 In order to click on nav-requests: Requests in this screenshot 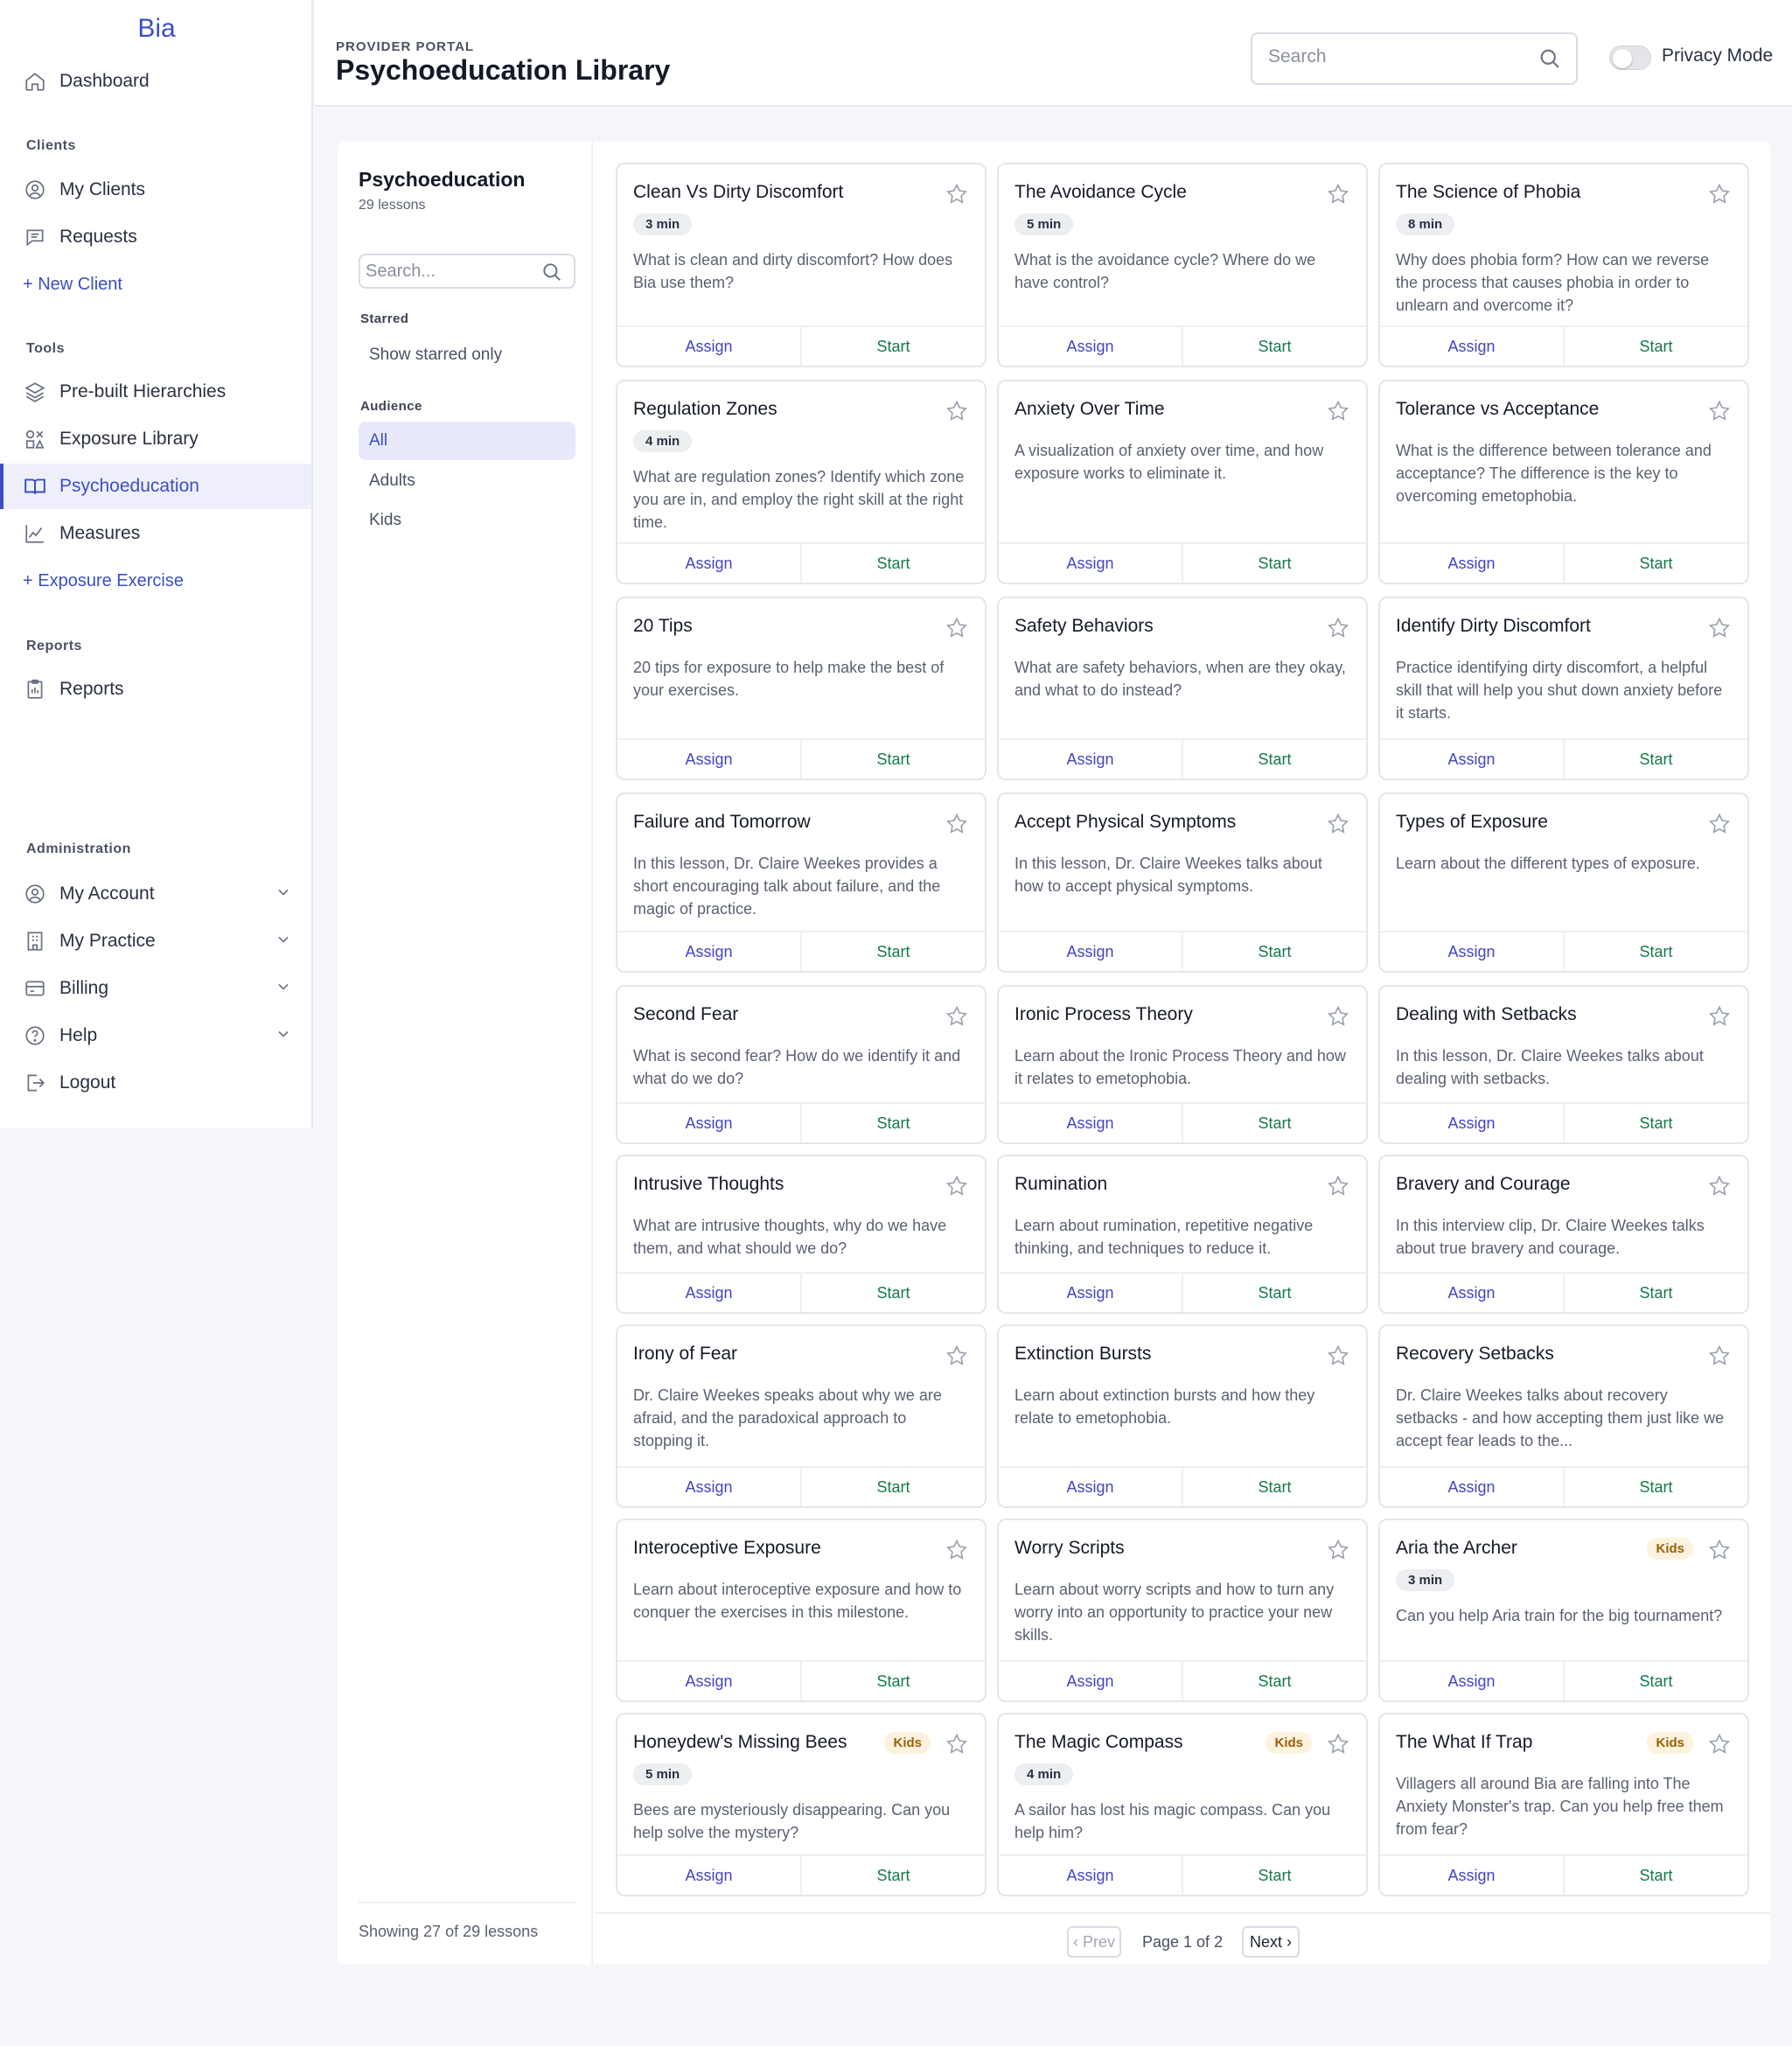, I will do `click(155, 237)`.